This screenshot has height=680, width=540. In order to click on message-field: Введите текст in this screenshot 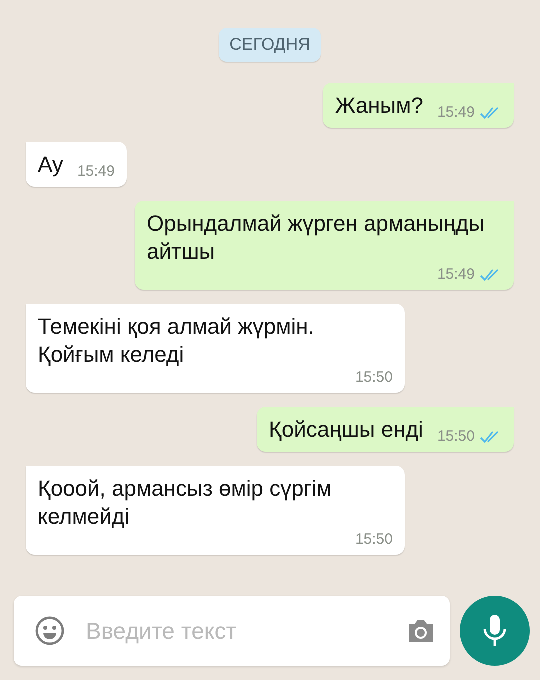, I will do `click(232, 631)`.